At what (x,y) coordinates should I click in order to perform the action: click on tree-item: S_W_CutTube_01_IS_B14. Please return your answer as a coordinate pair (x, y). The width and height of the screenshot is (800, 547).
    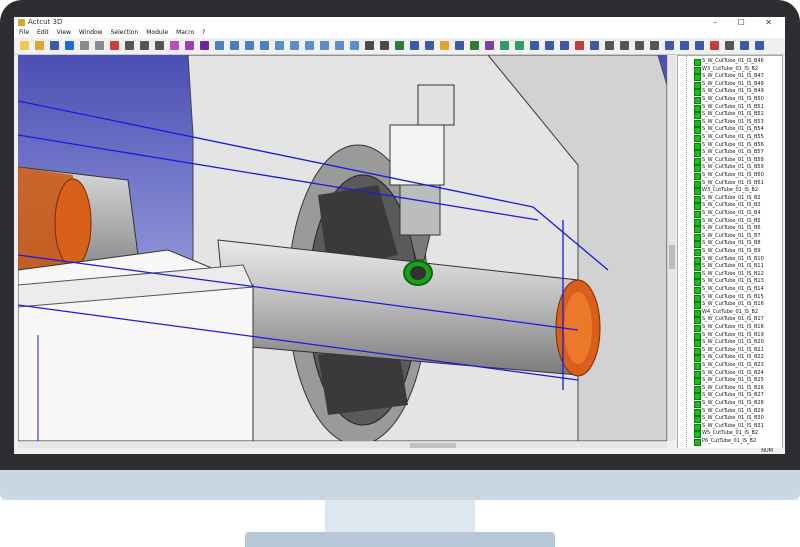
    Looking at the image, I should click on (730, 290).